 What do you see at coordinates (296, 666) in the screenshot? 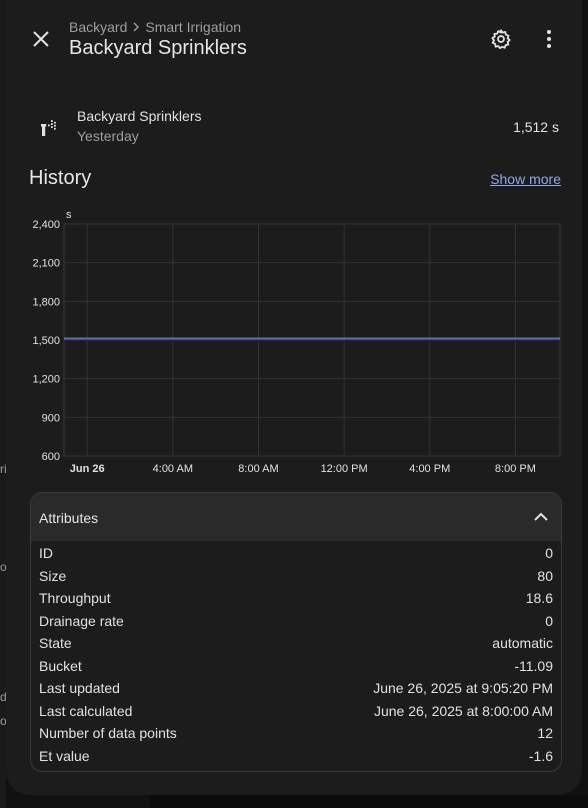
I see `attribute-row: Bucket -11.09` at bounding box center [296, 666].